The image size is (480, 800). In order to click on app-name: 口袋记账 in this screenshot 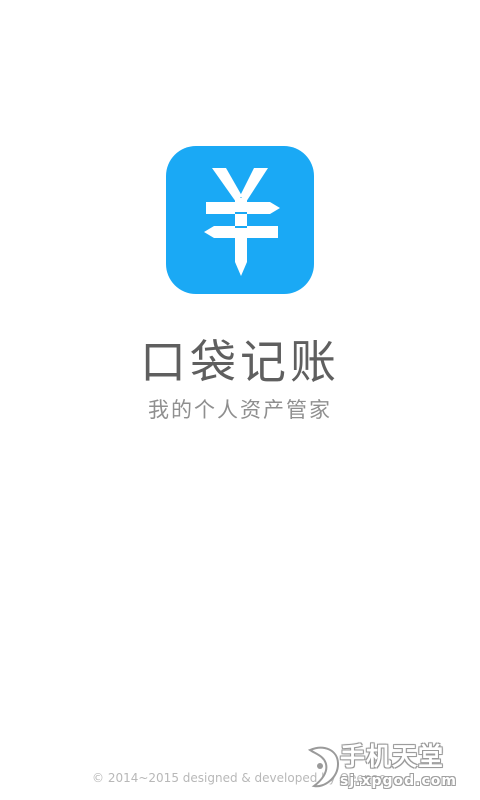, I will do `click(240, 362)`.